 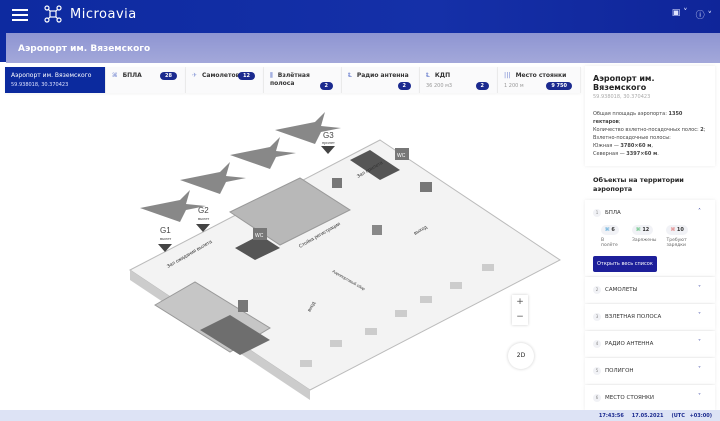 What do you see at coordinates (195, 75) in the screenshot?
I see `plane-icon: ✈` at bounding box center [195, 75].